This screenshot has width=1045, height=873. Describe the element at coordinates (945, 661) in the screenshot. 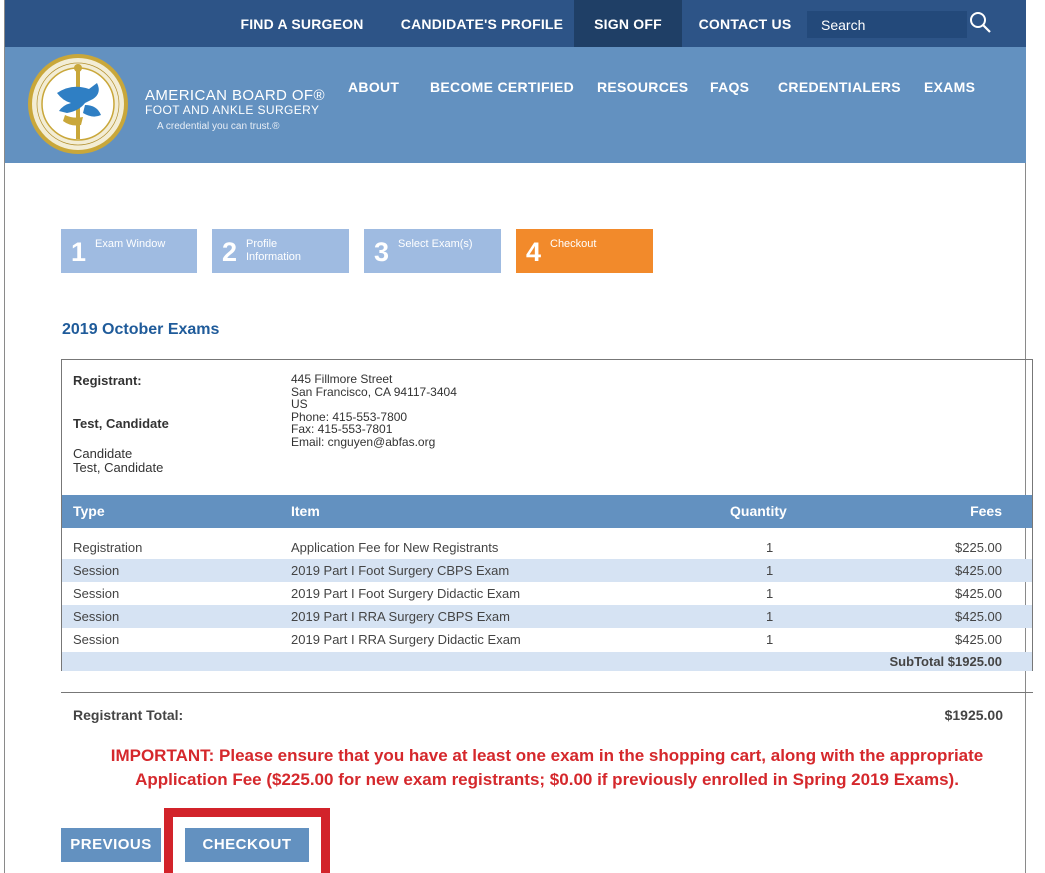

I see `subtotal-value: SubTotal $1925.00` at that location.